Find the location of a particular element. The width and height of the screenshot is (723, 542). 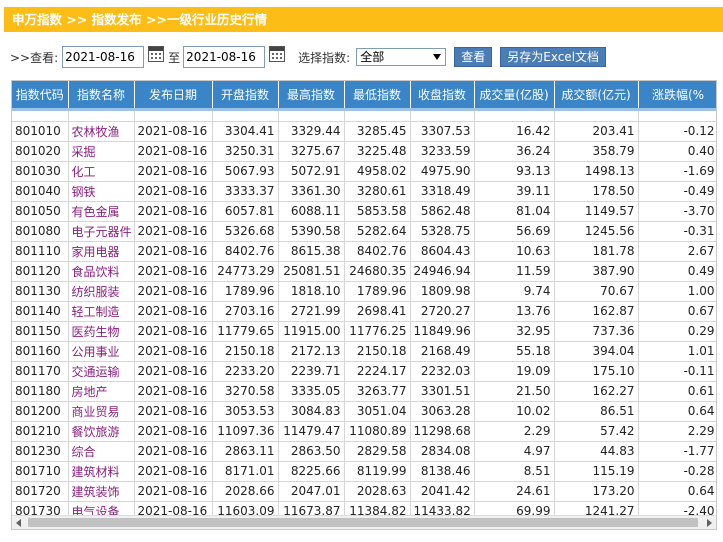

cell-volume: 11.59 is located at coordinates (514, 271).